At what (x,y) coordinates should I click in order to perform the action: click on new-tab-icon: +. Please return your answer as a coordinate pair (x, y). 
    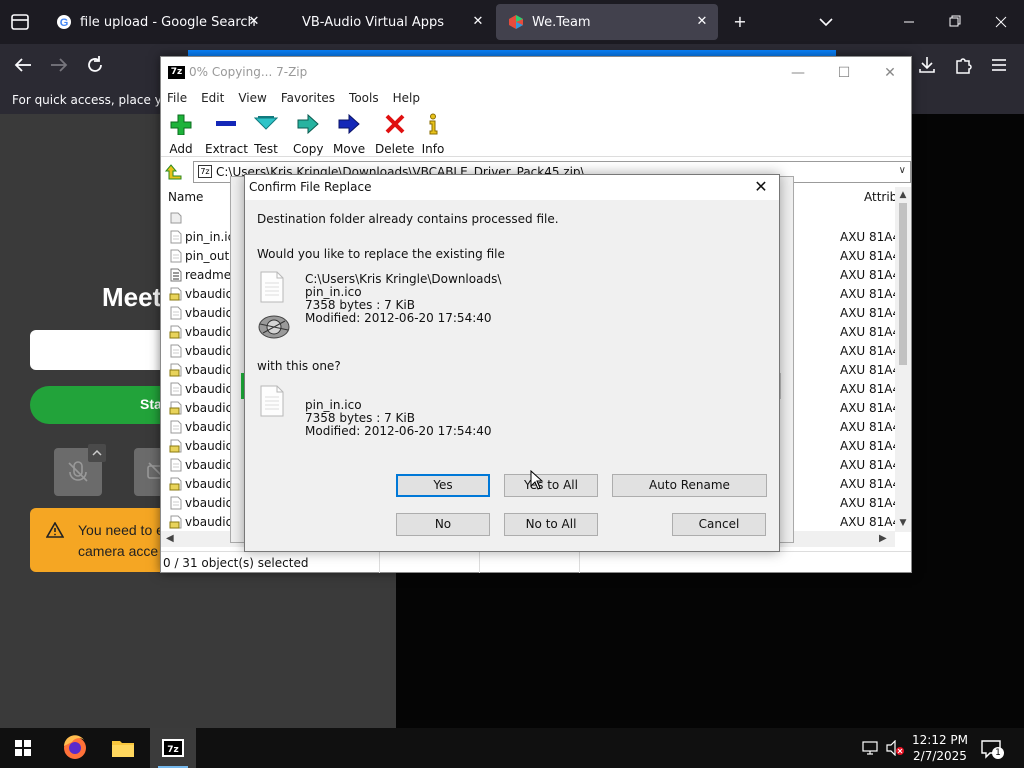
    Looking at the image, I should click on (740, 22).